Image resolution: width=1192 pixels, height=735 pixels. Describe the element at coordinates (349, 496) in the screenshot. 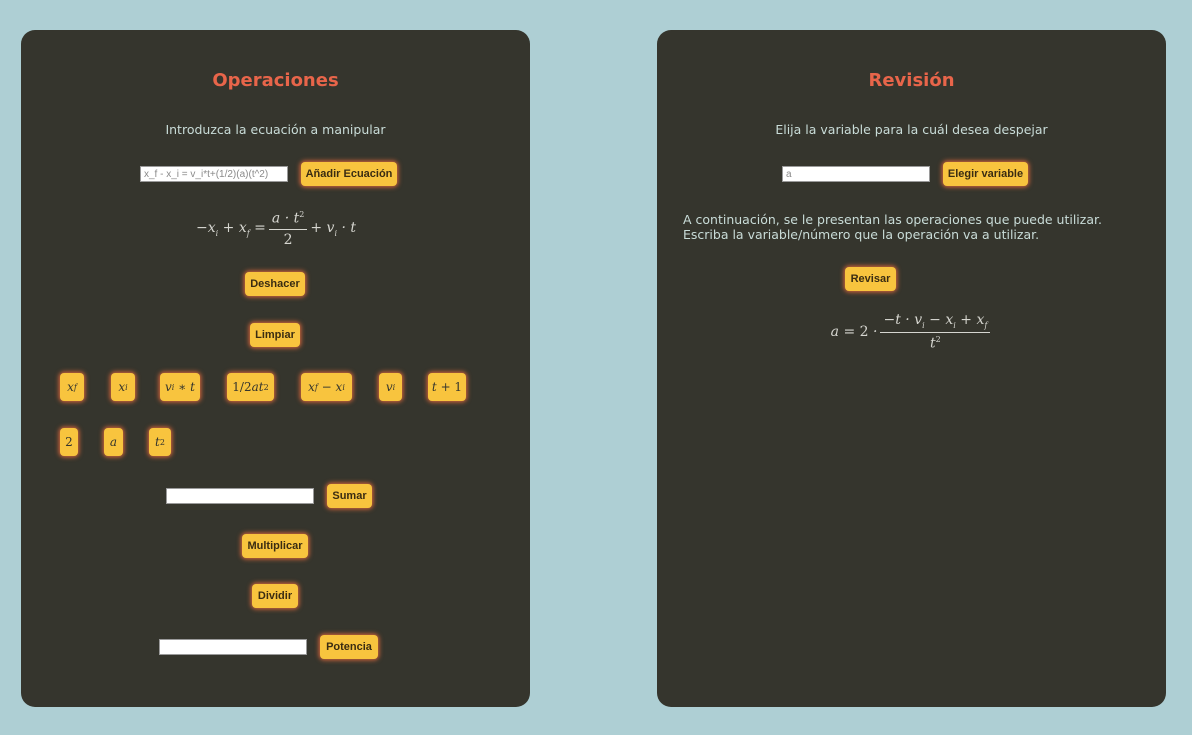

I see `sum-button: Sumar` at that location.